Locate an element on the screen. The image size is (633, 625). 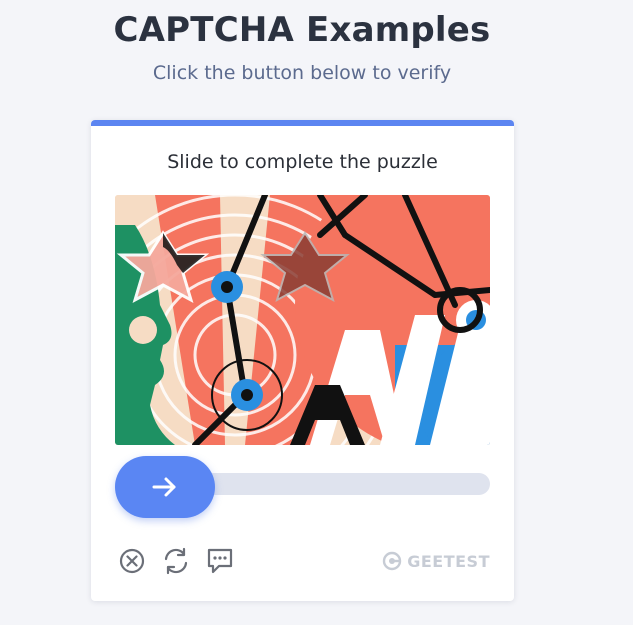
arrow-right-icon is located at coordinates (164, 487).